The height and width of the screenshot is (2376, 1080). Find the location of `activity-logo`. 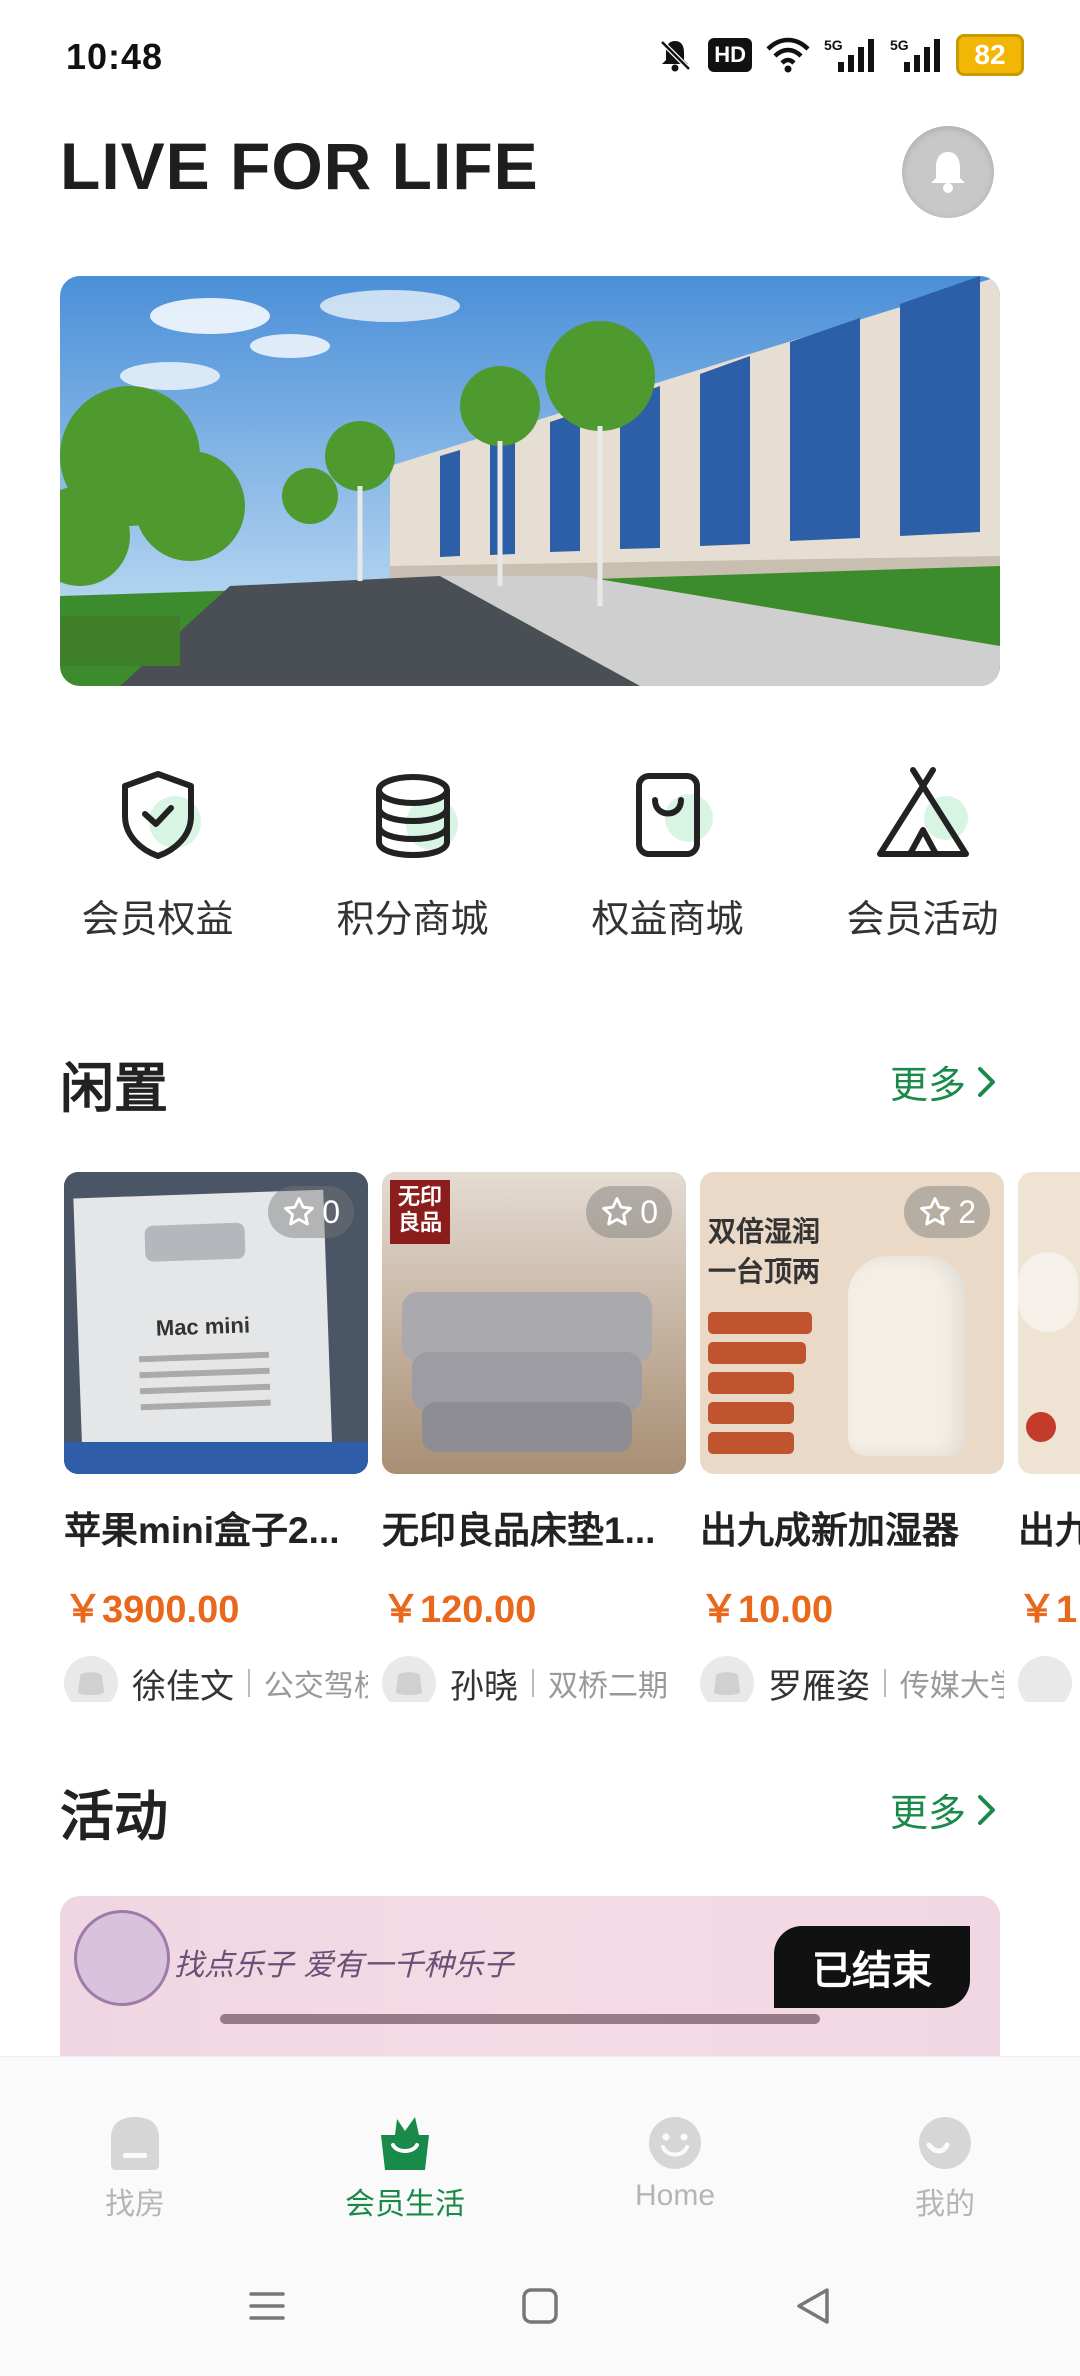

activity-logo is located at coordinates (122, 1958).